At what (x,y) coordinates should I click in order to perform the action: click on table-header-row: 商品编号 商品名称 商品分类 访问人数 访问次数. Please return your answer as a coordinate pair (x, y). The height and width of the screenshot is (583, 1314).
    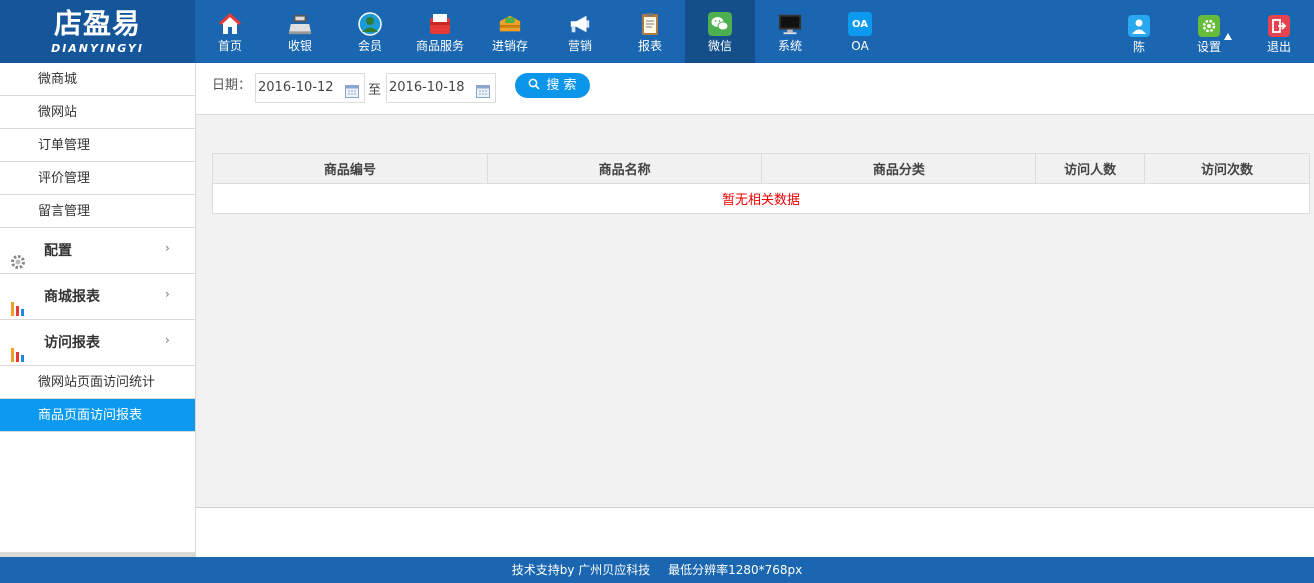
    Looking at the image, I should click on (761, 168).